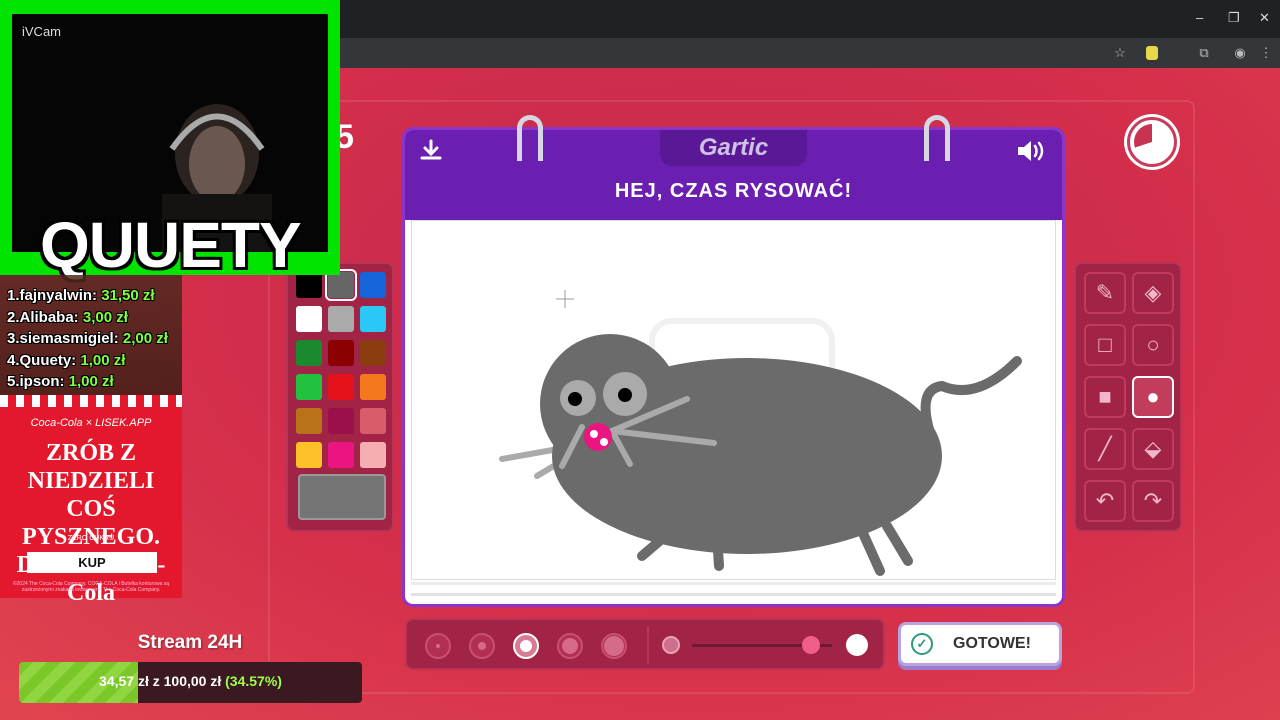  What do you see at coordinates (1240, 53) in the screenshot?
I see `profile-icon: ◉` at bounding box center [1240, 53].